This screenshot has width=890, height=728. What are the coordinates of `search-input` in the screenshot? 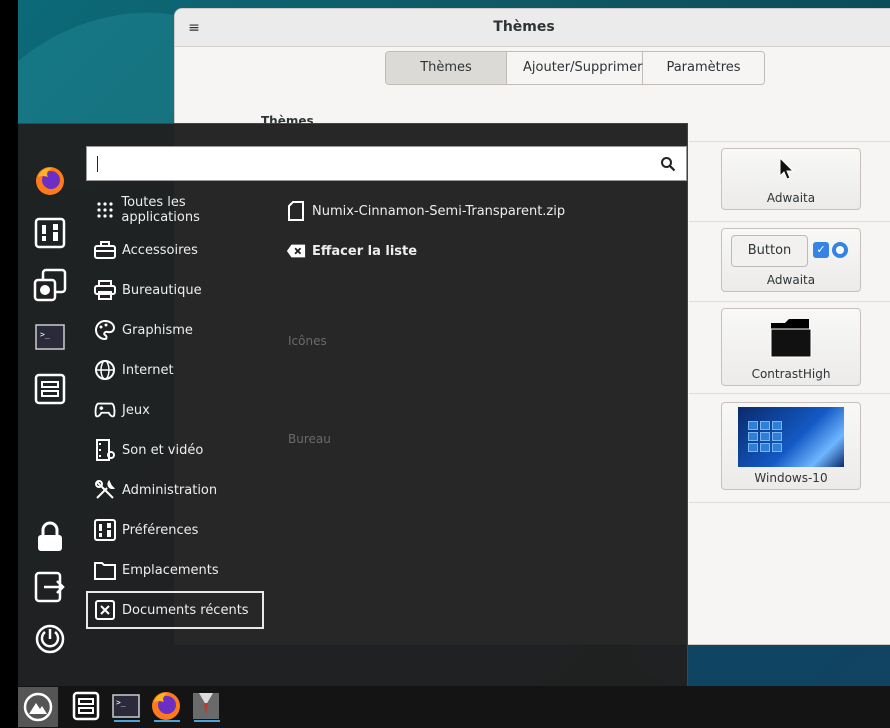 It's located at (386, 163).